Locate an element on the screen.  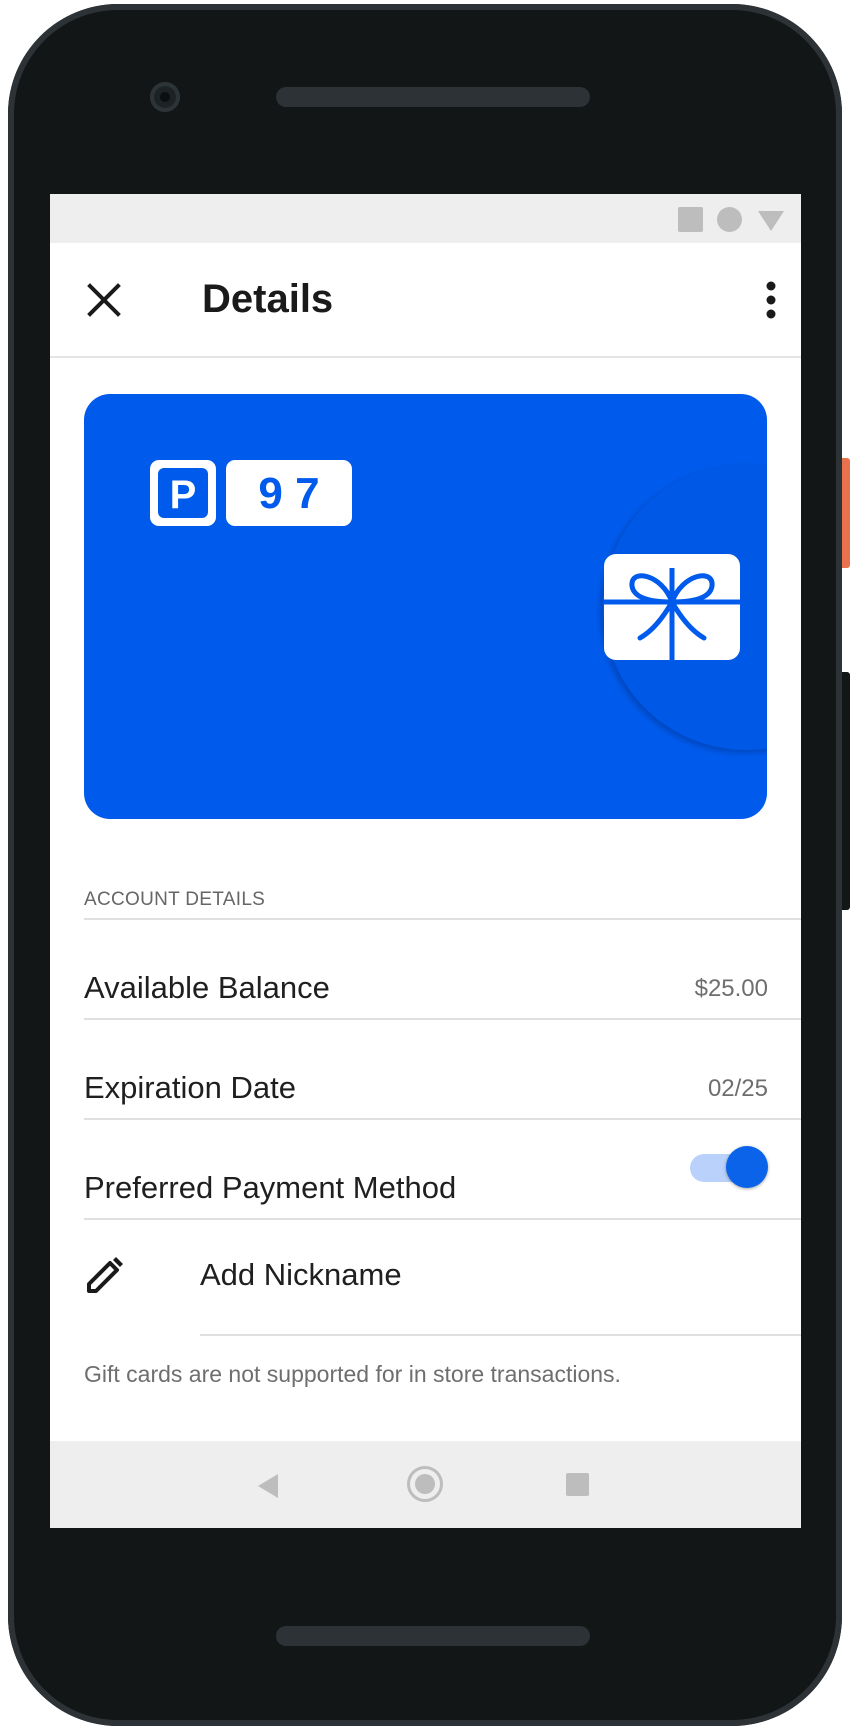
logo-number: 9 7 is located at coordinates (288, 493).